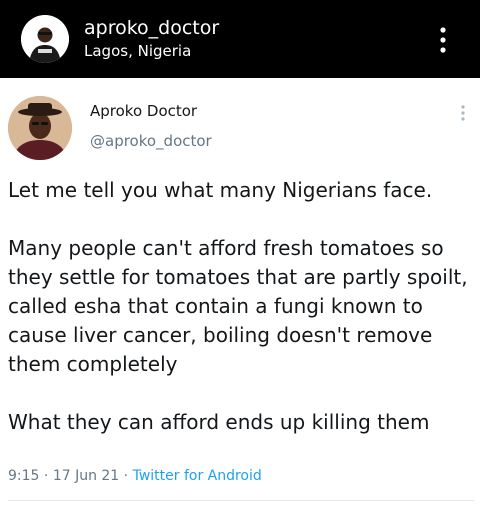 This screenshot has height=509, width=480. What do you see at coordinates (241, 500) in the screenshot?
I see `divider` at bounding box center [241, 500].